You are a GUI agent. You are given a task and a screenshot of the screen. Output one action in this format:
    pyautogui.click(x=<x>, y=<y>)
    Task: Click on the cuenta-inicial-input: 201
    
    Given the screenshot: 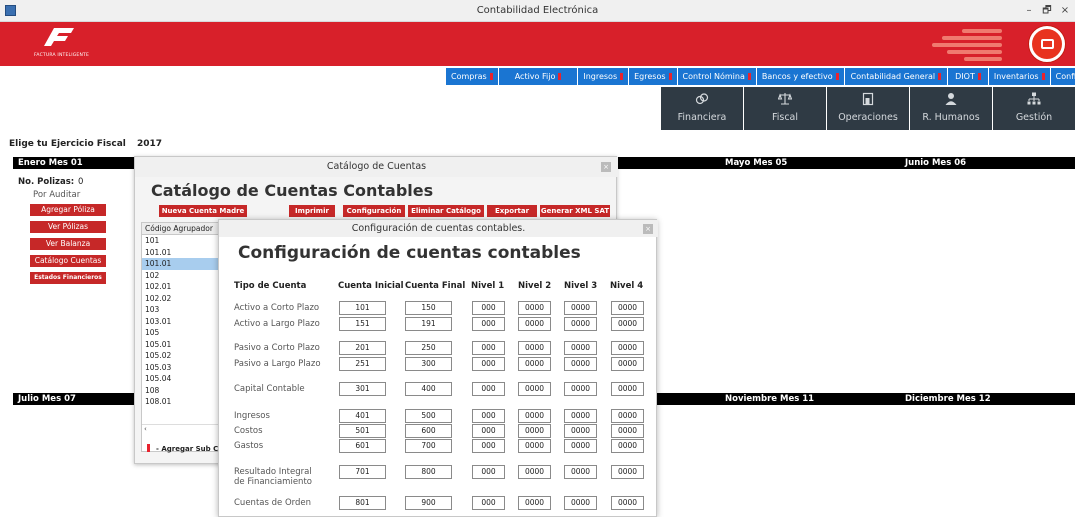 What is the action you would take?
    pyautogui.click(x=362, y=348)
    